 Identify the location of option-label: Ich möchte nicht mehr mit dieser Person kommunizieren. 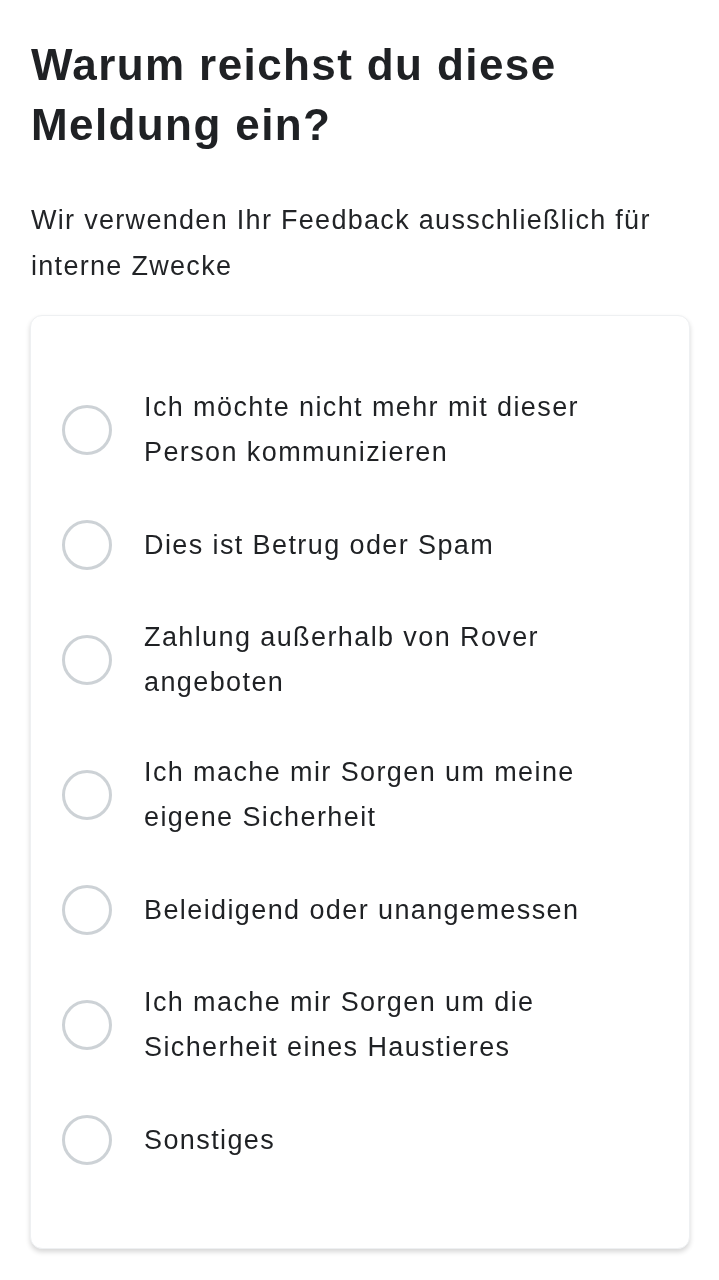
(401, 430).